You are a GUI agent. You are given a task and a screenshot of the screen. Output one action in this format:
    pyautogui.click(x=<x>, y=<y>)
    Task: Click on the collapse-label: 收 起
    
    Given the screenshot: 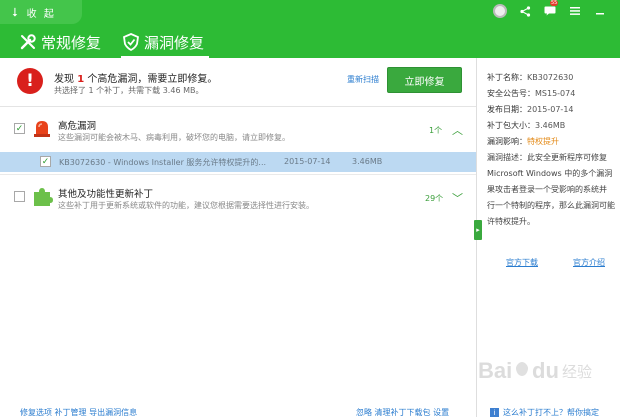 What is the action you would take?
    pyautogui.click(x=41, y=14)
    